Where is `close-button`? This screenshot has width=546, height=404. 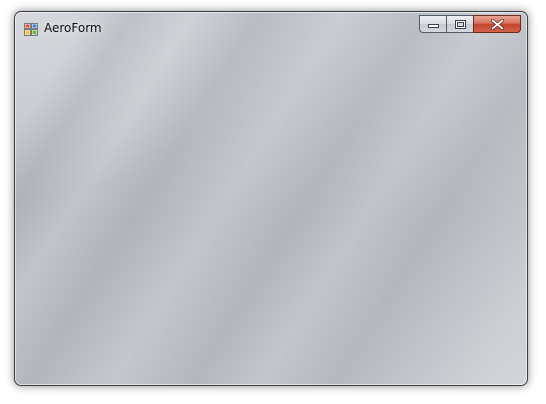
close-button is located at coordinates (497, 24).